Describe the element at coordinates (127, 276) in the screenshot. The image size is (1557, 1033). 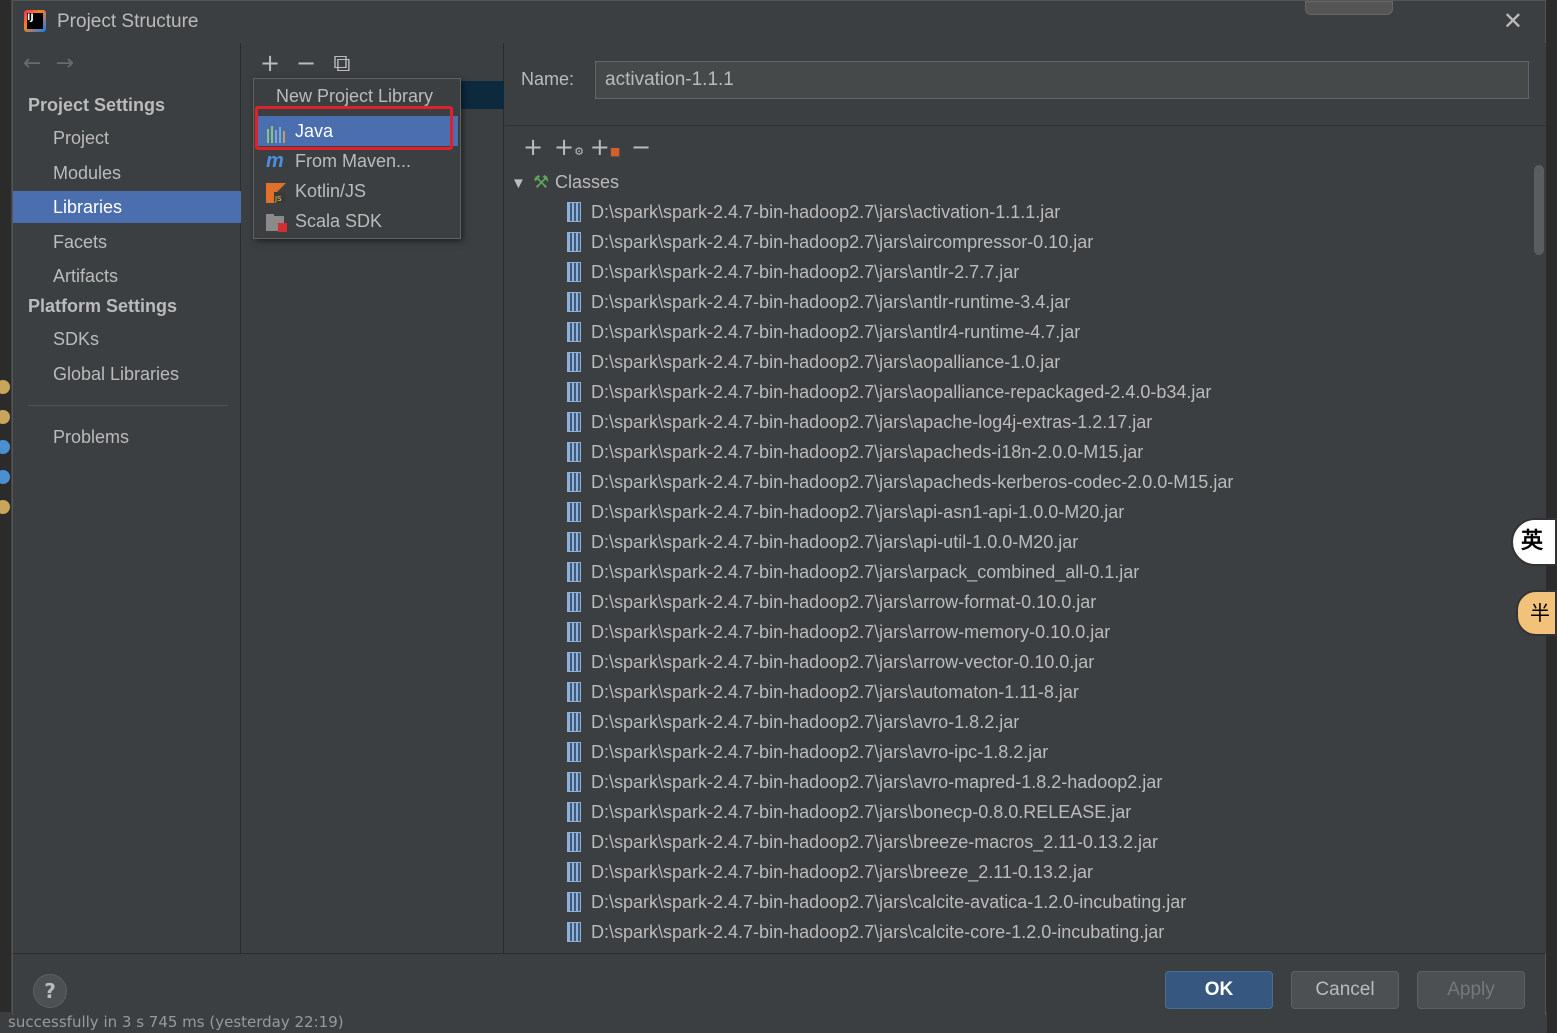
I see `sidebar-item-artifacts: Artifacts` at that location.